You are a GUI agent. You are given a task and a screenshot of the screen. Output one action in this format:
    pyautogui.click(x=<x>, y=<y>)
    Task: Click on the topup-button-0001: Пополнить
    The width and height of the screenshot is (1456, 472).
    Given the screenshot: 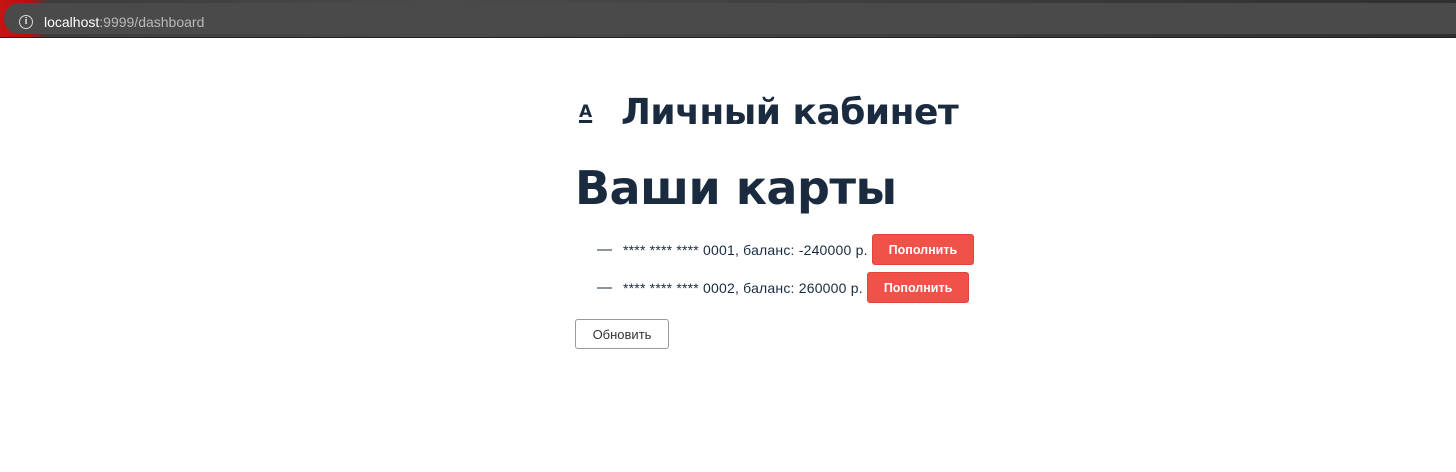 What is the action you would take?
    pyautogui.click(x=923, y=249)
    